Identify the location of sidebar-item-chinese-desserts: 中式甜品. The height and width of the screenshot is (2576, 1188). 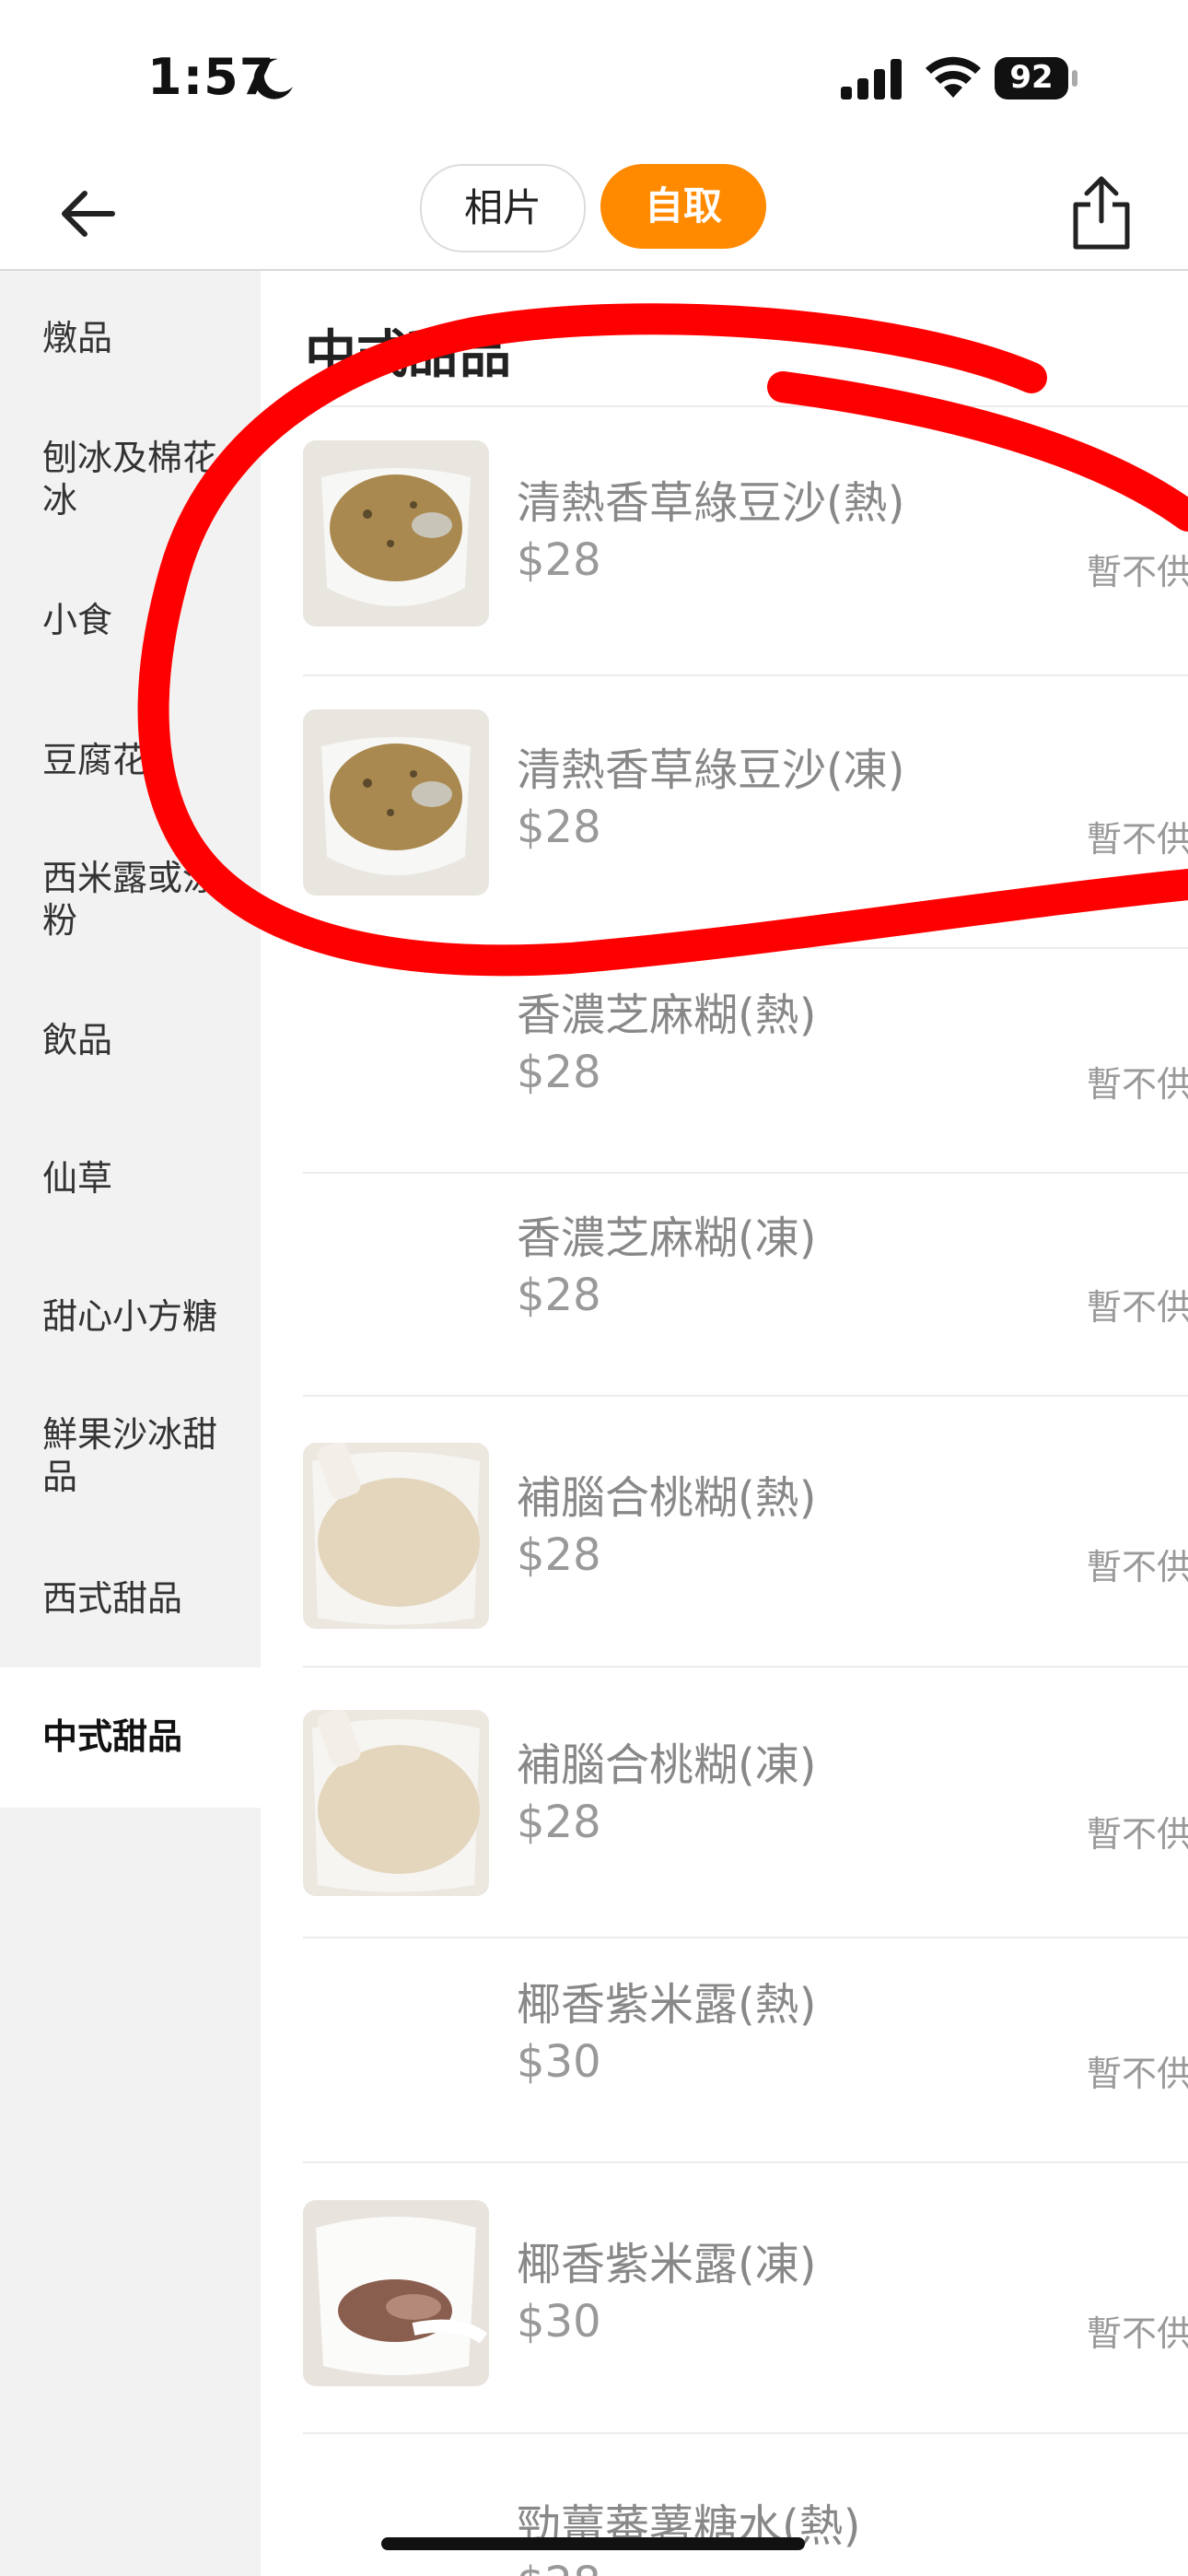
(130, 1738).